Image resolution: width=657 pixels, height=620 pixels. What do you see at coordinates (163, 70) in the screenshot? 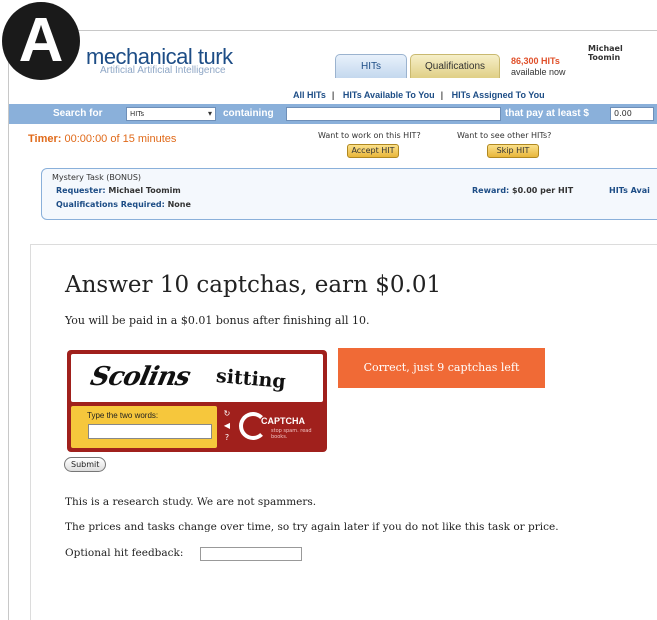
I see `mturk-tagline: Artificial Artificial Intelligence` at bounding box center [163, 70].